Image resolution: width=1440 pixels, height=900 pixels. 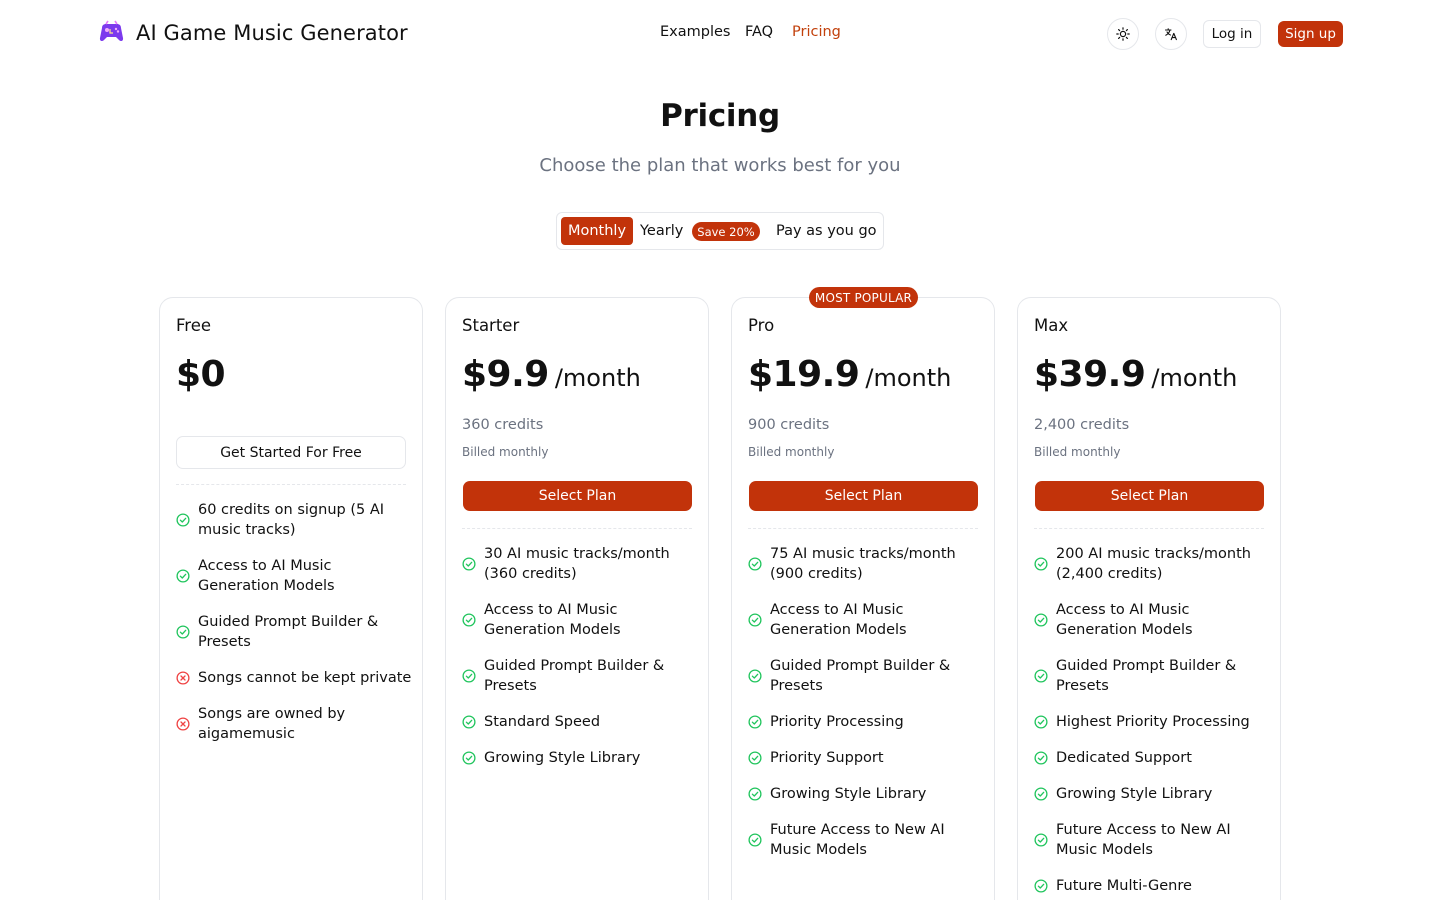 What do you see at coordinates (791, 452) in the screenshot?
I see `plan-billing-note: Billed monthly` at bounding box center [791, 452].